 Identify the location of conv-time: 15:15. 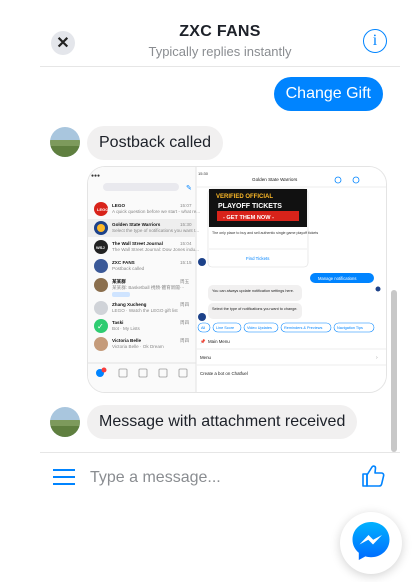
(186, 262).